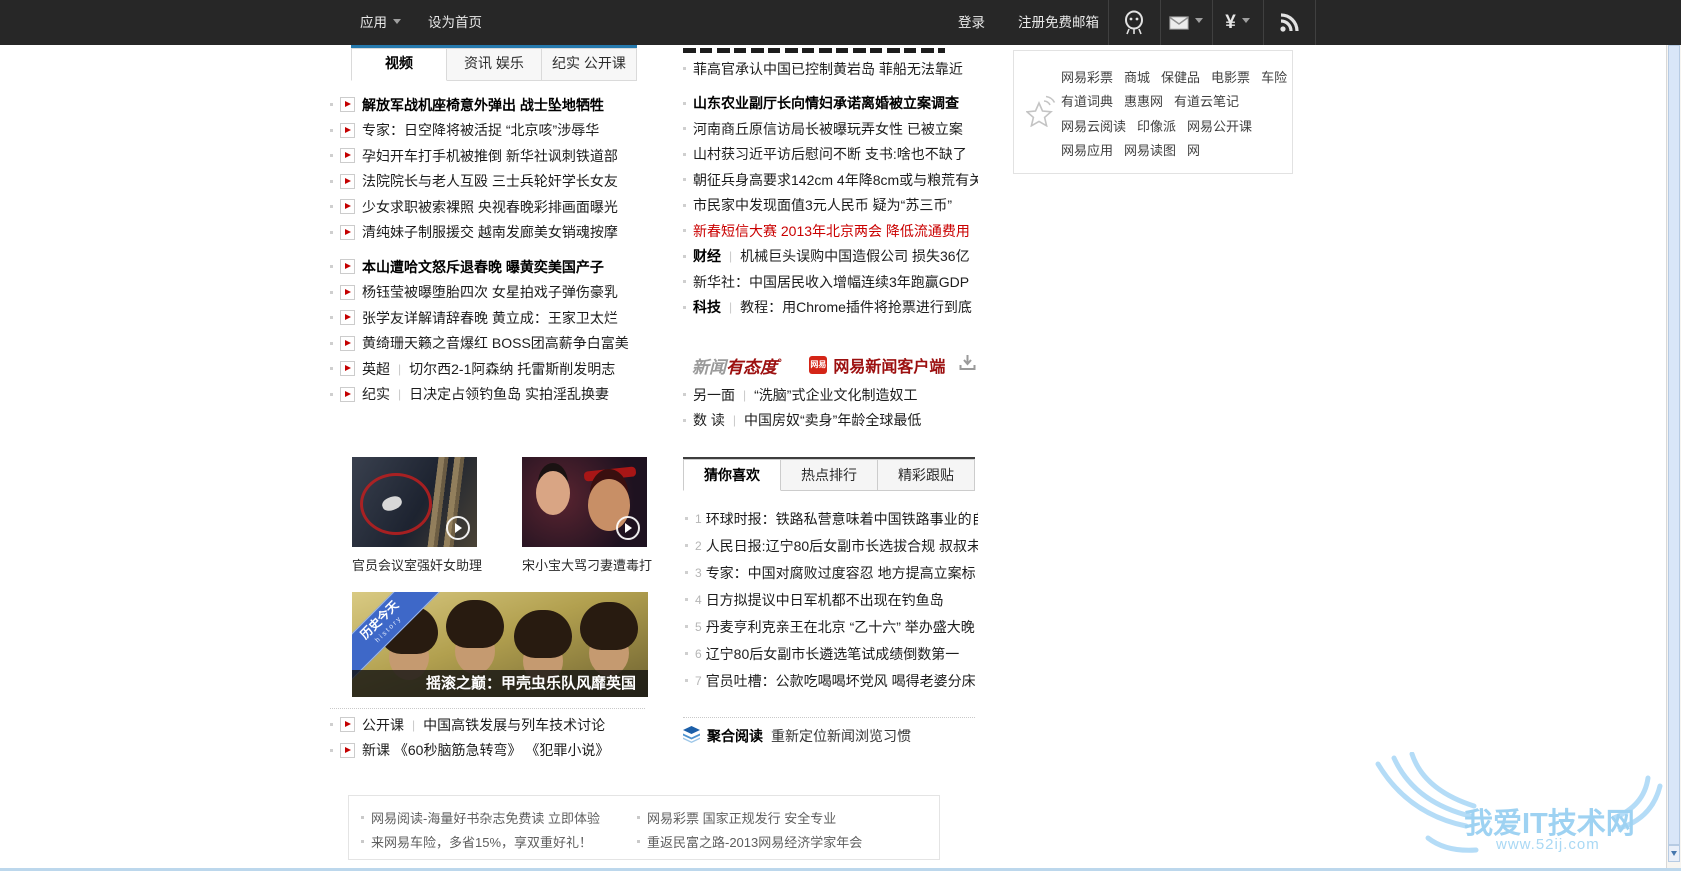 The width and height of the screenshot is (1681, 871). I want to click on portal-link: 车险, so click(1274, 76).